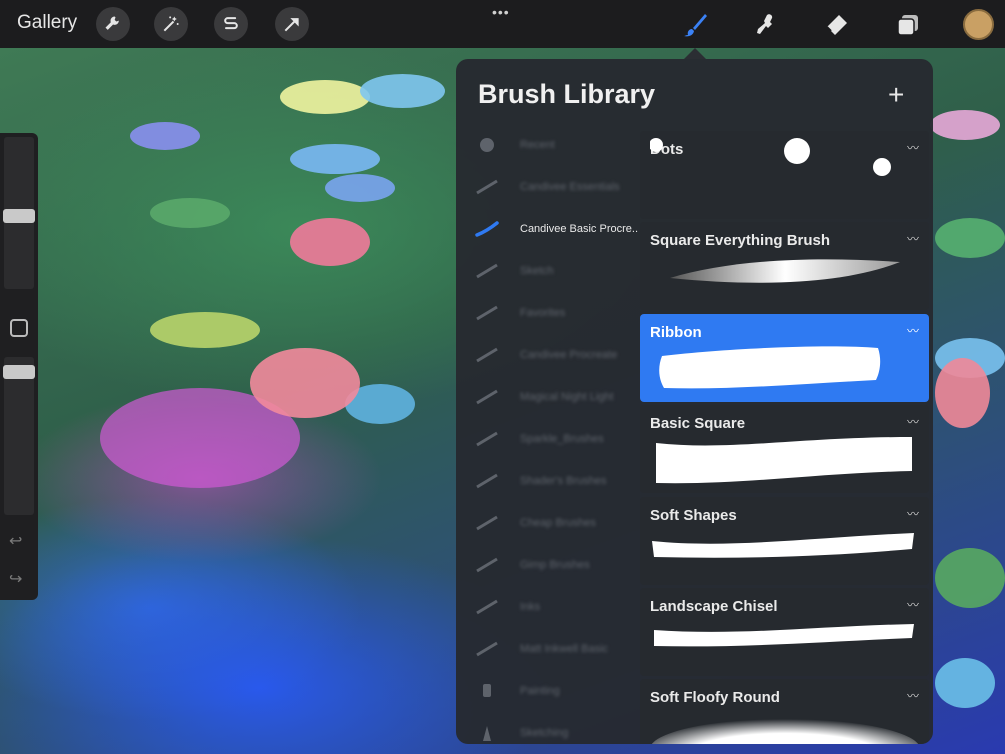  Describe the element at coordinates (676, 332) in the screenshot. I see `brush-name: Ribbon` at that location.